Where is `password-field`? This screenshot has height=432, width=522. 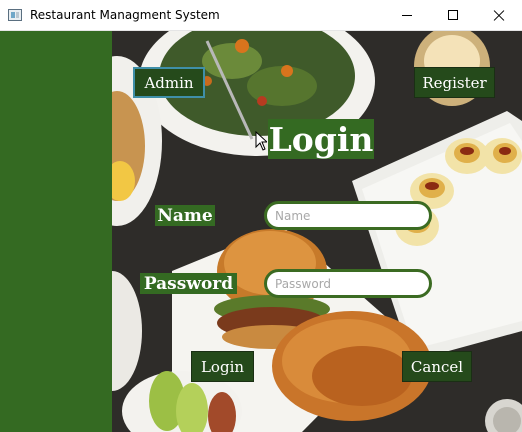
password-field is located at coordinates (348, 283).